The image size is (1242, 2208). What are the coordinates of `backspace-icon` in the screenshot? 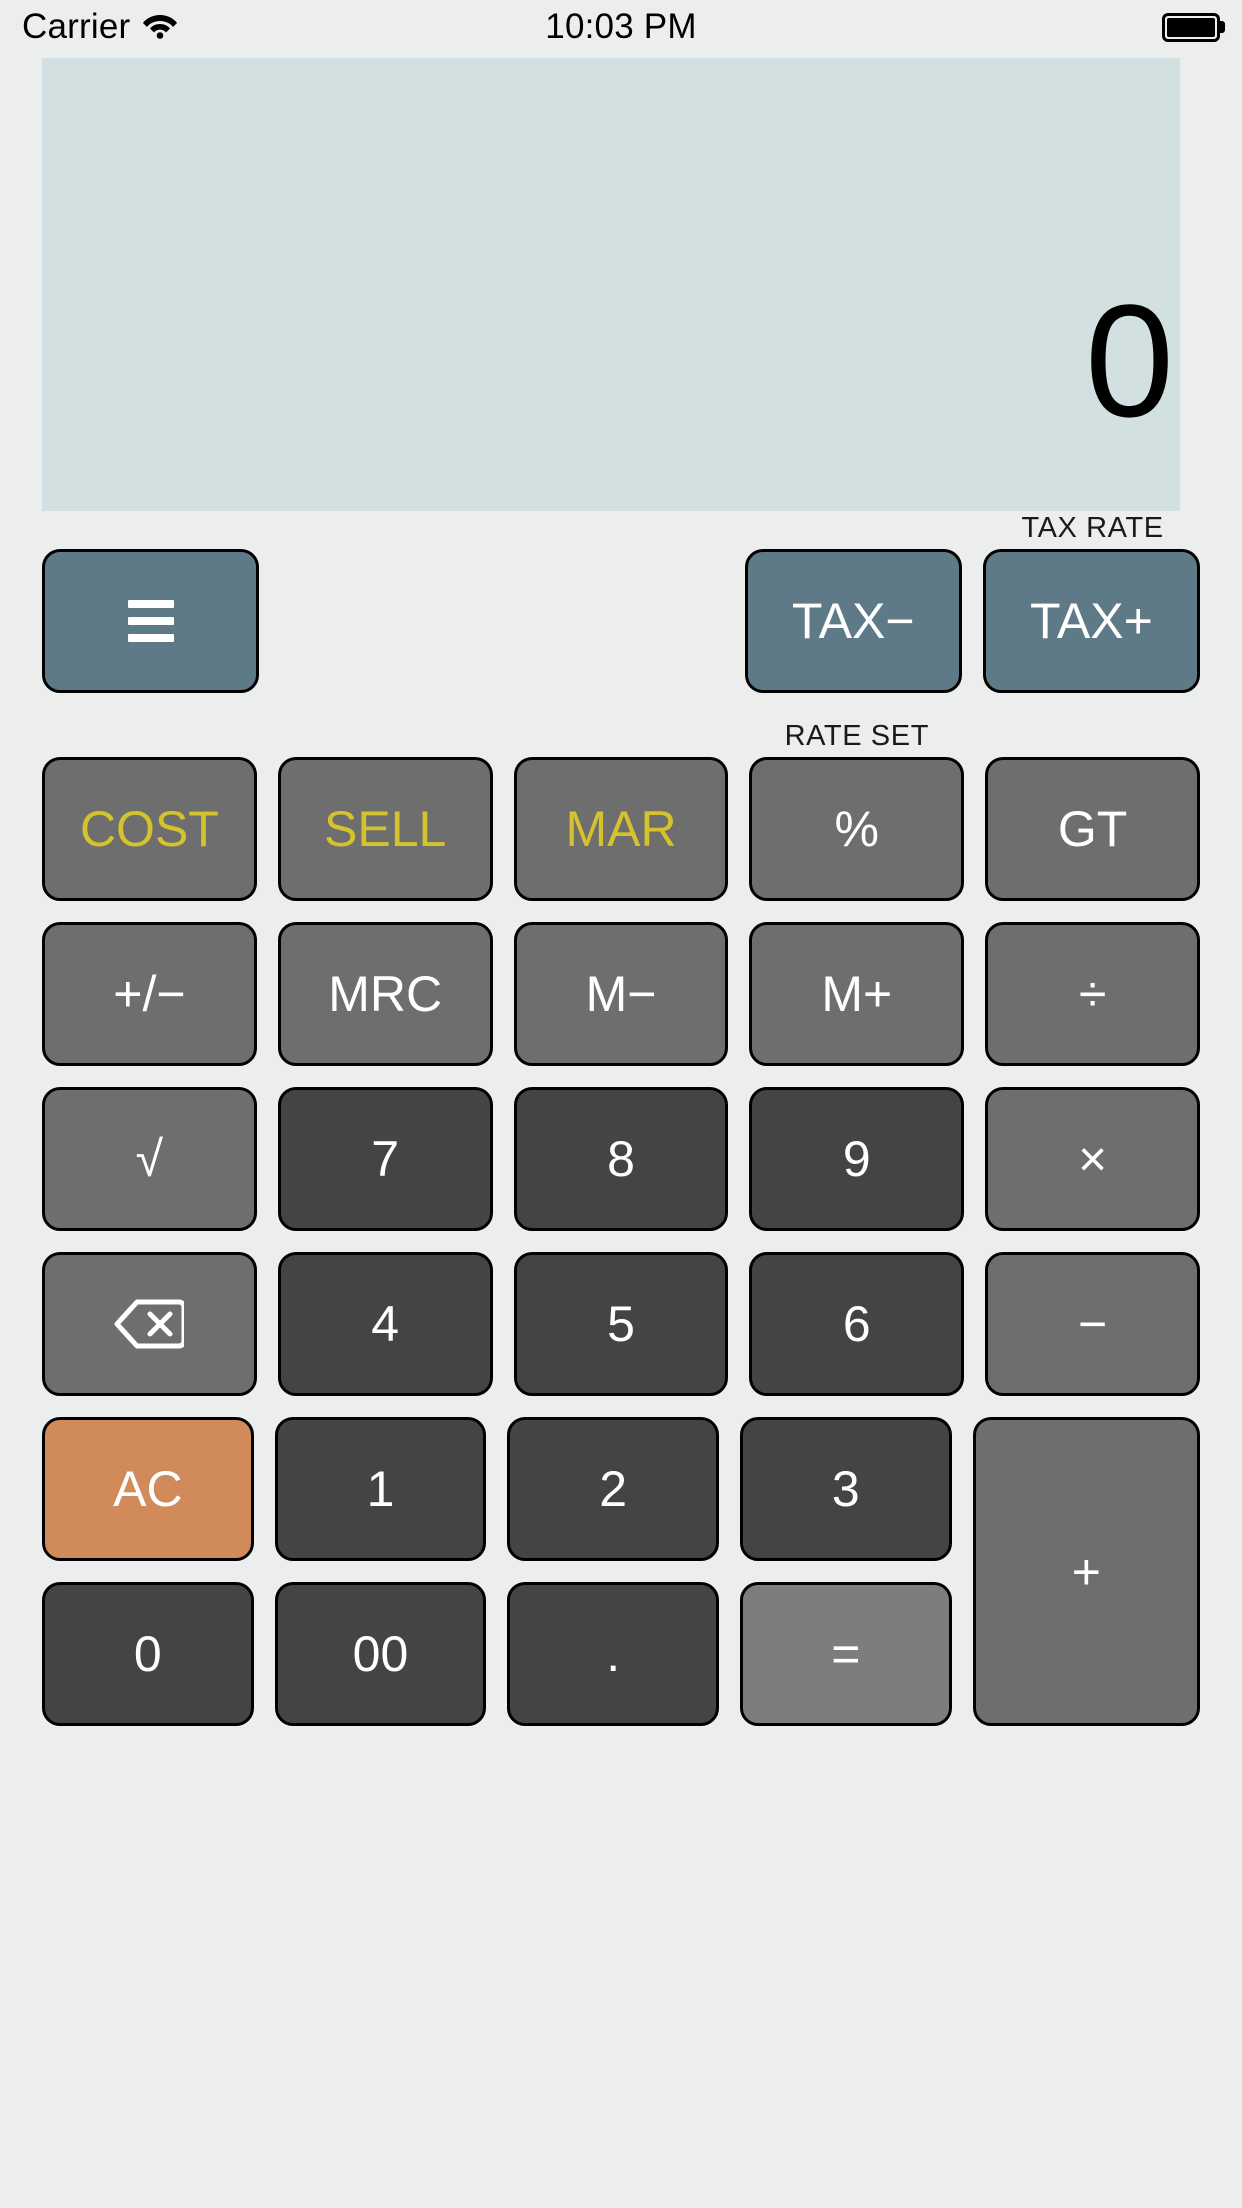 It's located at (149, 1324).